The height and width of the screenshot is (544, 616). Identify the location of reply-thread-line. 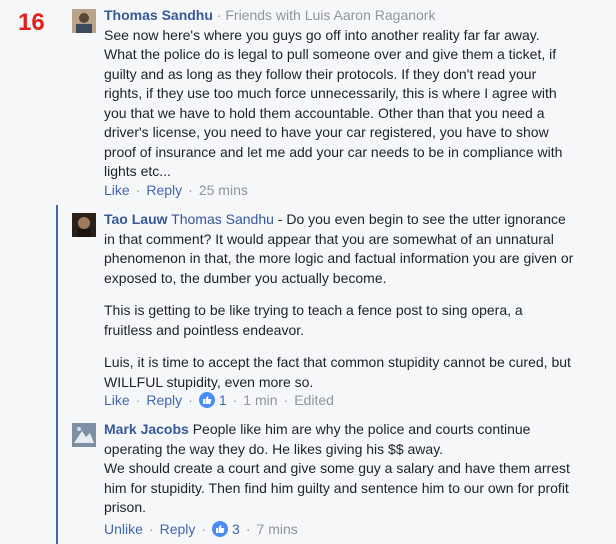
(57, 374).